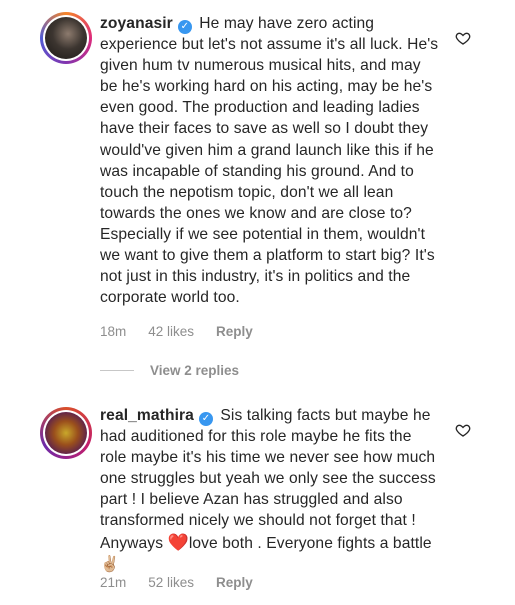 The height and width of the screenshot is (605, 515). I want to click on username: real_mathira, so click(147, 415).